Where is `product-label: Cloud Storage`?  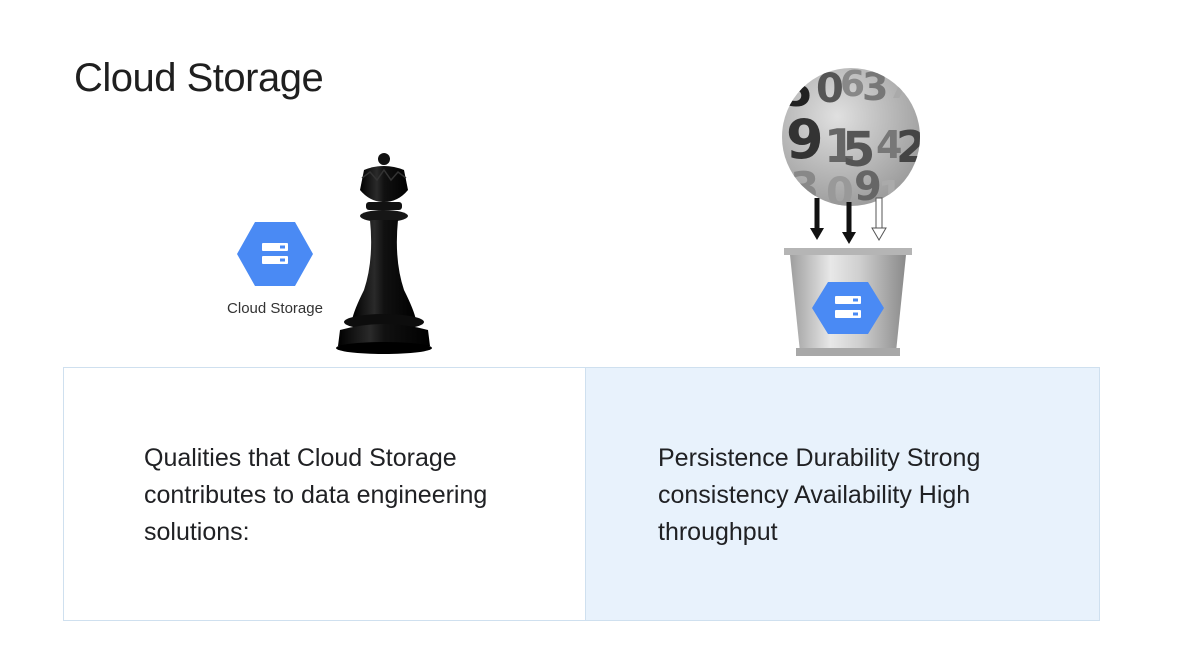
product-label: Cloud Storage is located at coordinates (275, 308).